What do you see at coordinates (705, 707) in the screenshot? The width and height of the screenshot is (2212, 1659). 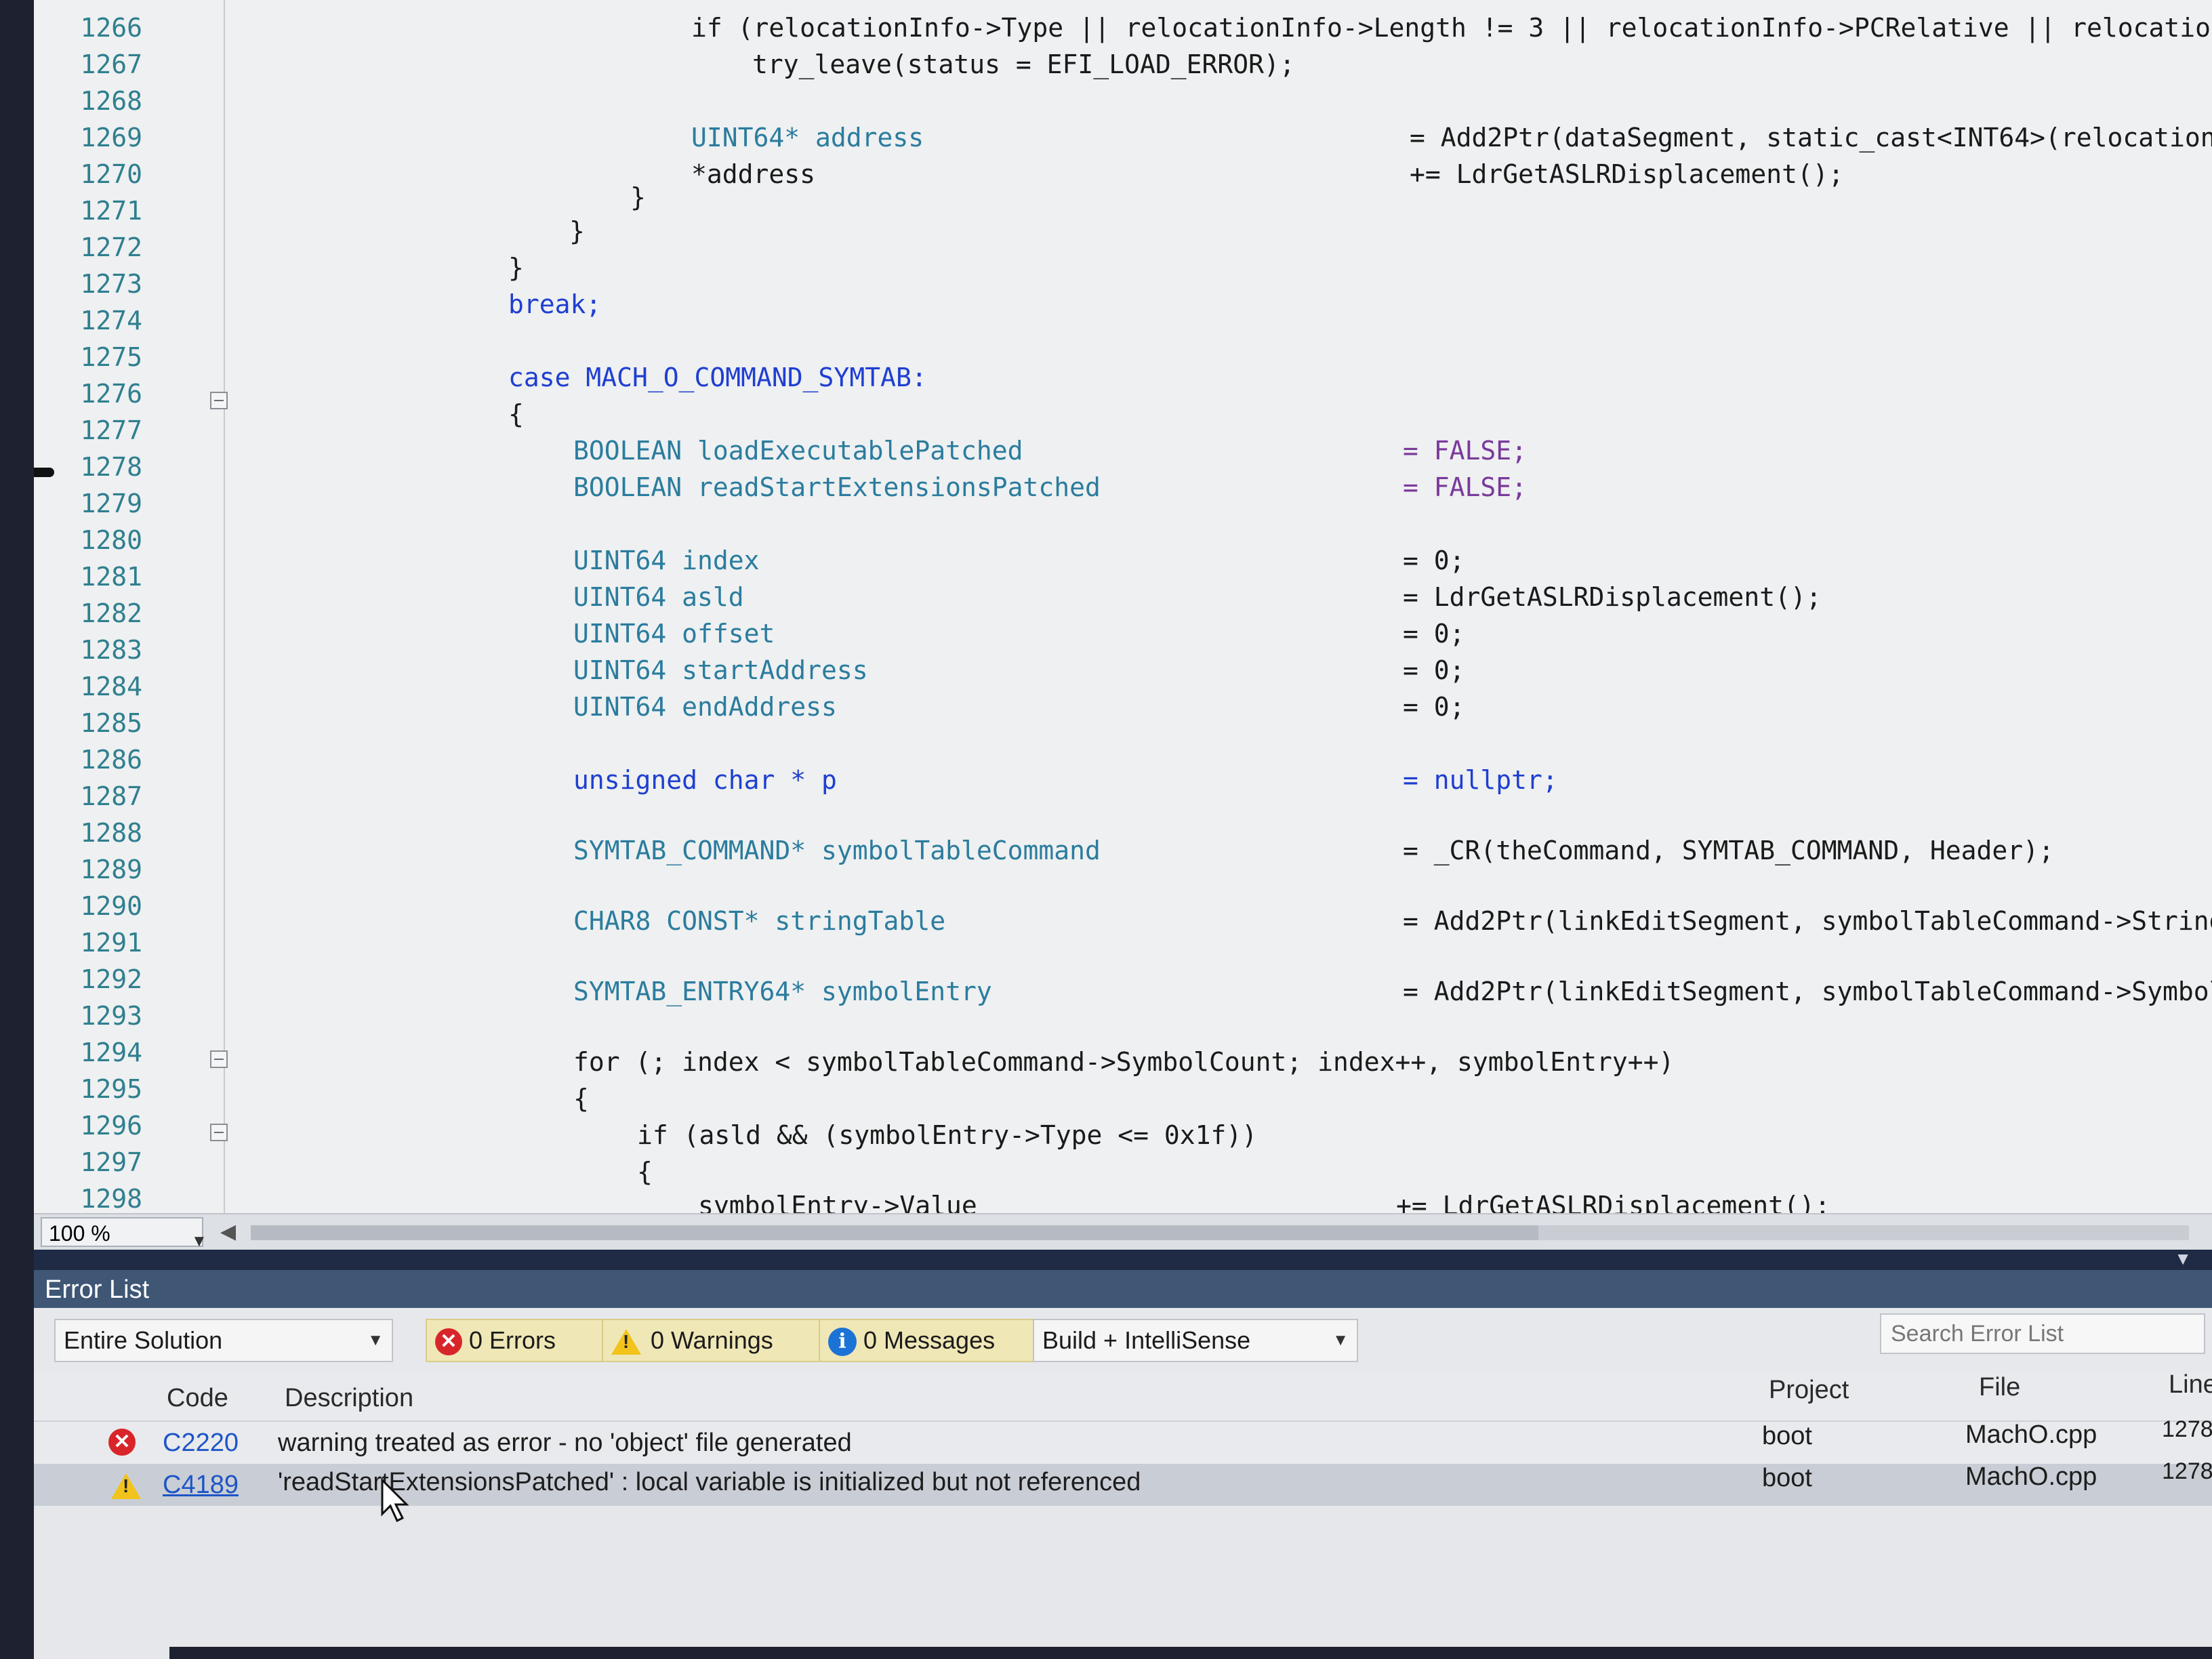 I see `code-line: UINT64 endAddress` at bounding box center [705, 707].